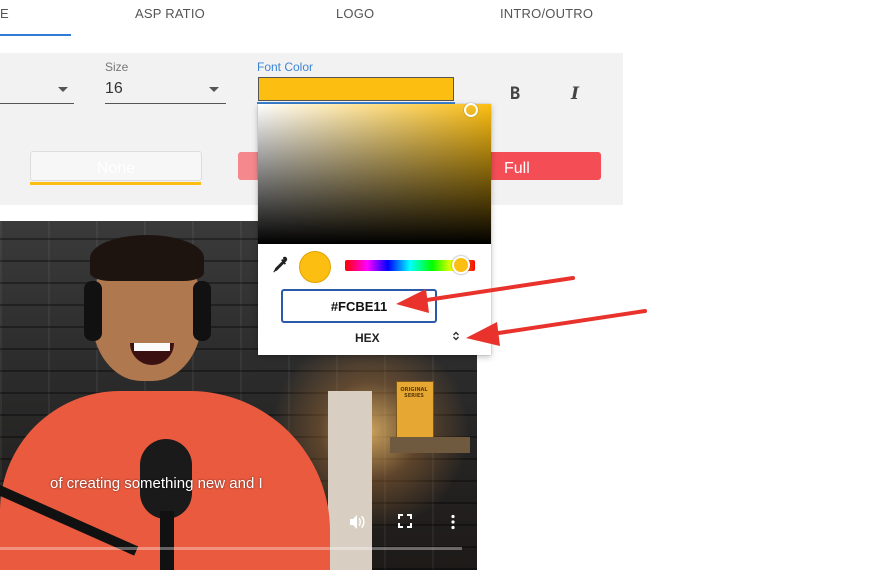  I want to click on tab-logo: LOGO, so click(355, 13).